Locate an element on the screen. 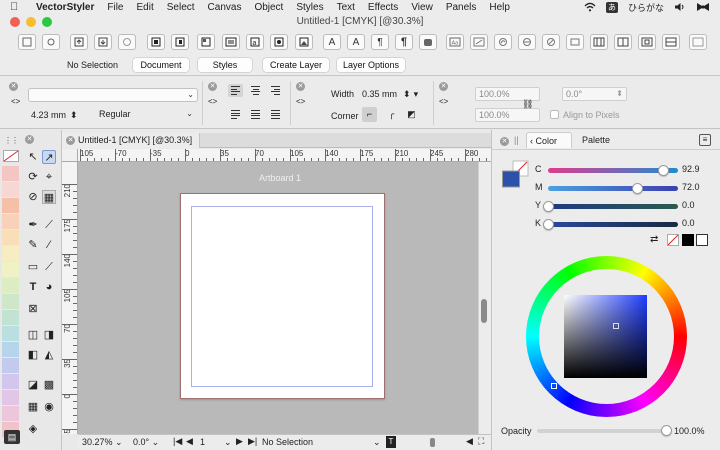 The width and height of the screenshot is (720, 450). compound-icon: a is located at coordinates (255, 42).